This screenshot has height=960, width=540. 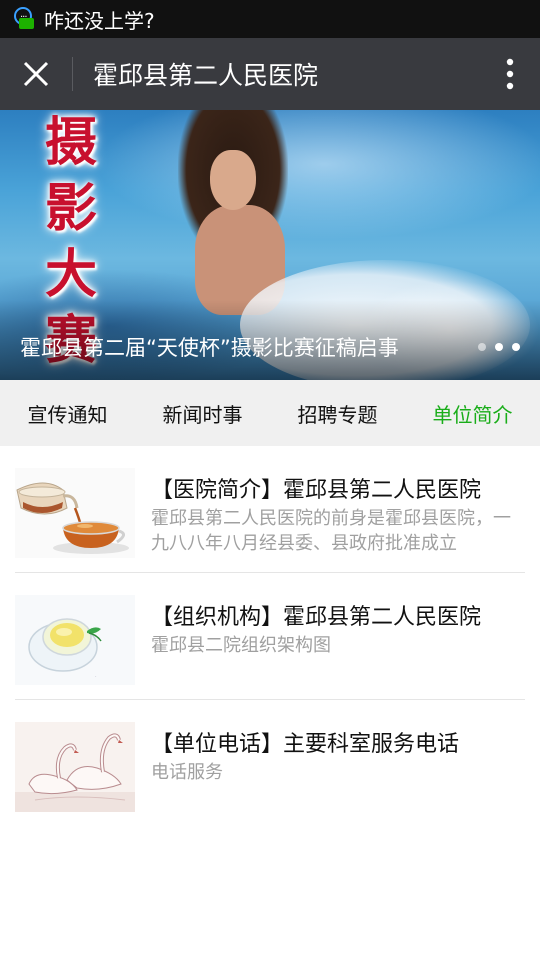 What do you see at coordinates (233, 180) in the screenshot?
I see `banner-photo-face` at bounding box center [233, 180].